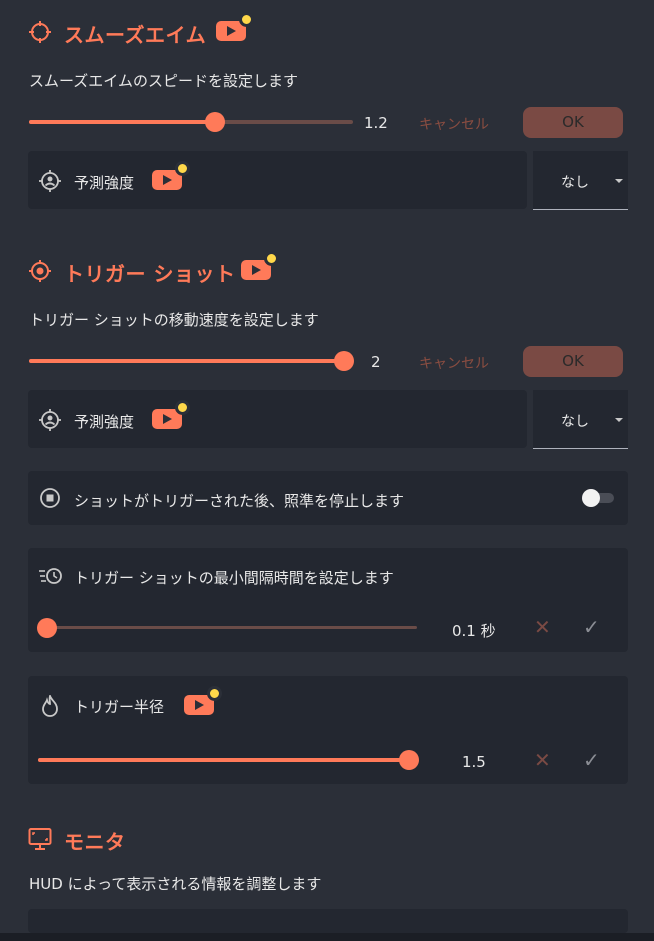  I want to click on min-interval-value: 0.1 秒, so click(474, 631).